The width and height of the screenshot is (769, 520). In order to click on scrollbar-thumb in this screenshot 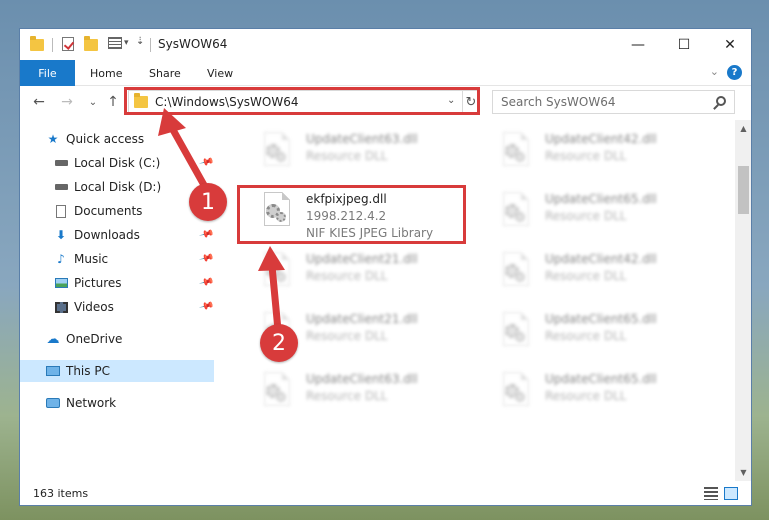, I will do `click(743, 190)`.